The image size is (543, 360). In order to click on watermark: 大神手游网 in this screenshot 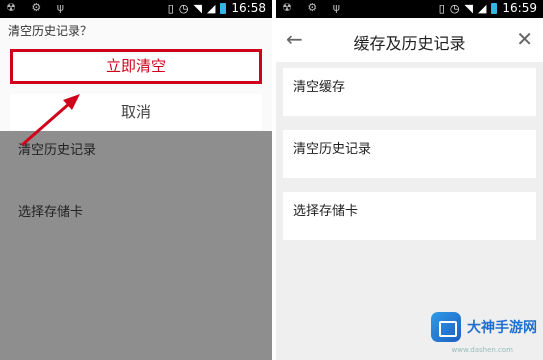, I will do `click(484, 327)`.